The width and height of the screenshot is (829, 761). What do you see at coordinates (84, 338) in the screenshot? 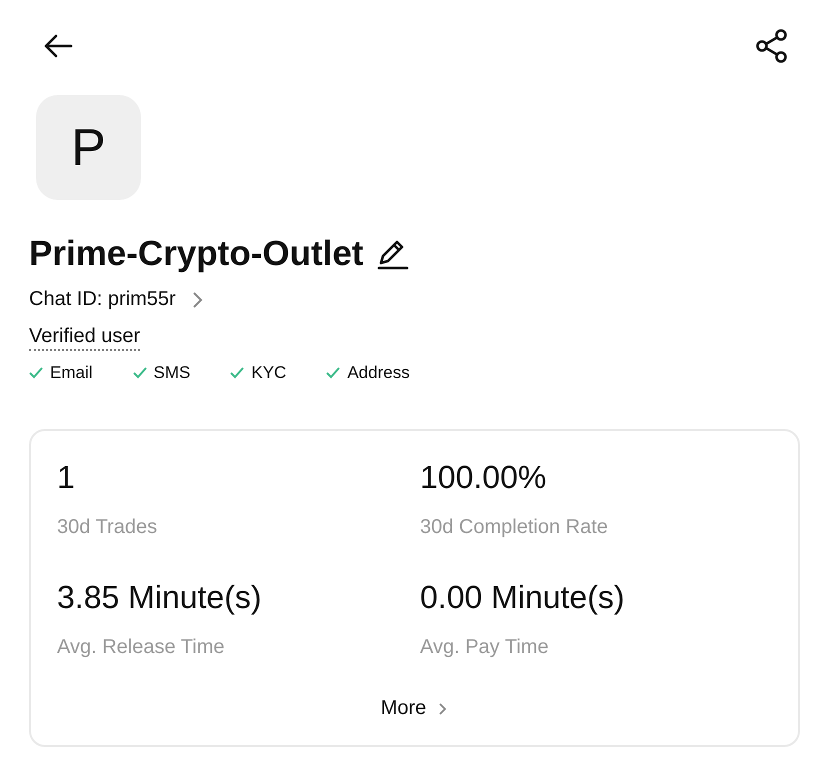
I see `verified-user-link: Verified user` at bounding box center [84, 338].